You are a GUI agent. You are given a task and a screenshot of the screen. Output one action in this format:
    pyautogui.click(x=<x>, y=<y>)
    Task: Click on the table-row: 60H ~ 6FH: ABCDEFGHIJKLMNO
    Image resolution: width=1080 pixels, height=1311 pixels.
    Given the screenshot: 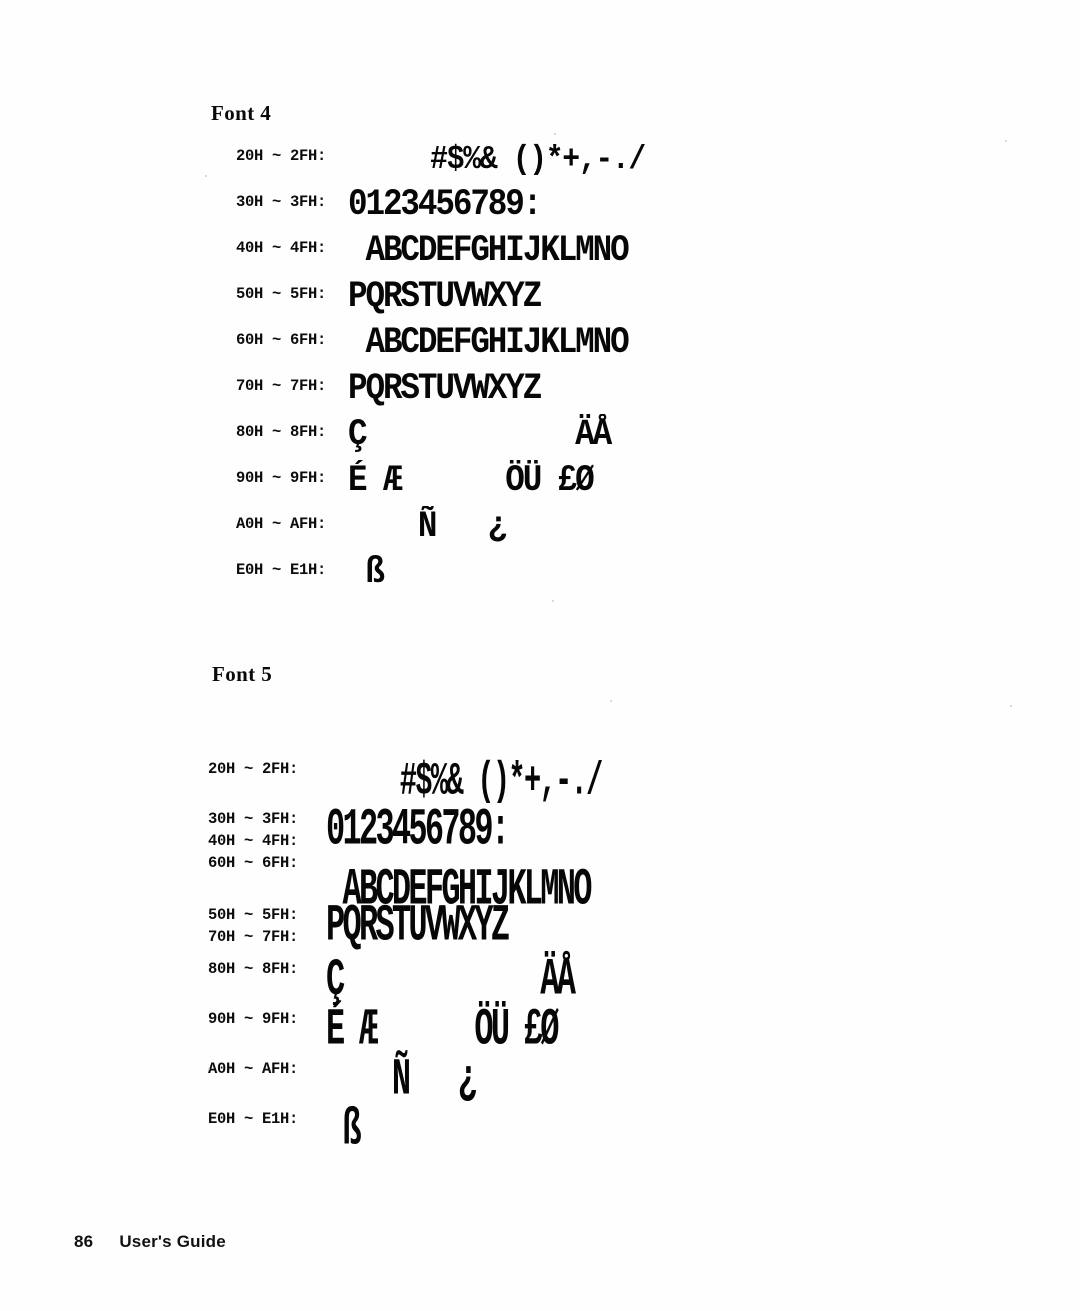 What is the action you would take?
    pyautogui.click(x=446, y=343)
    